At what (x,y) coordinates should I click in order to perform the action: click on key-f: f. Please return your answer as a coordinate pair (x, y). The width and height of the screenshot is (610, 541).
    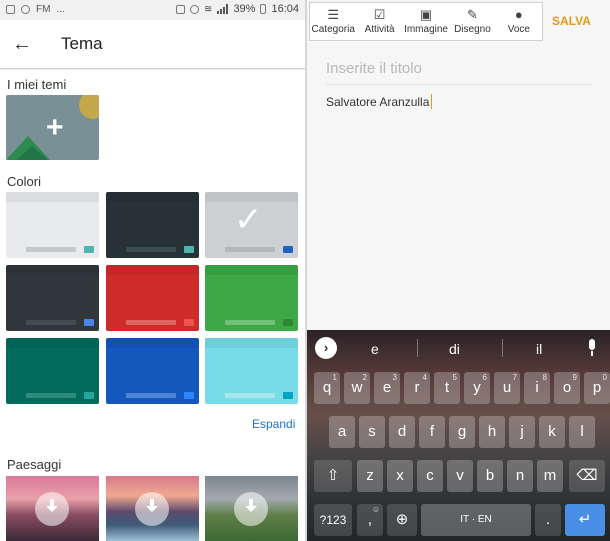
    Looking at the image, I should click on (432, 432).